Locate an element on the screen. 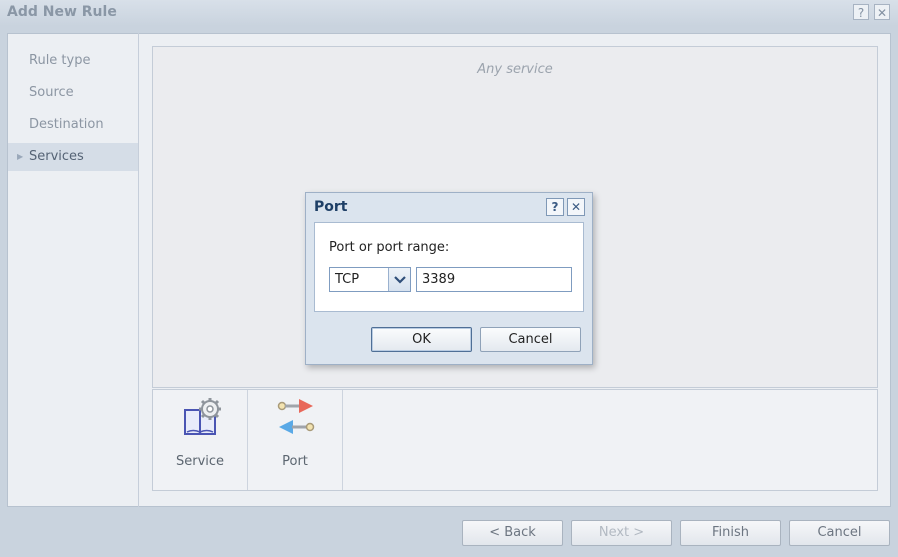  protocol-select: TCP is located at coordinates (370, 279).